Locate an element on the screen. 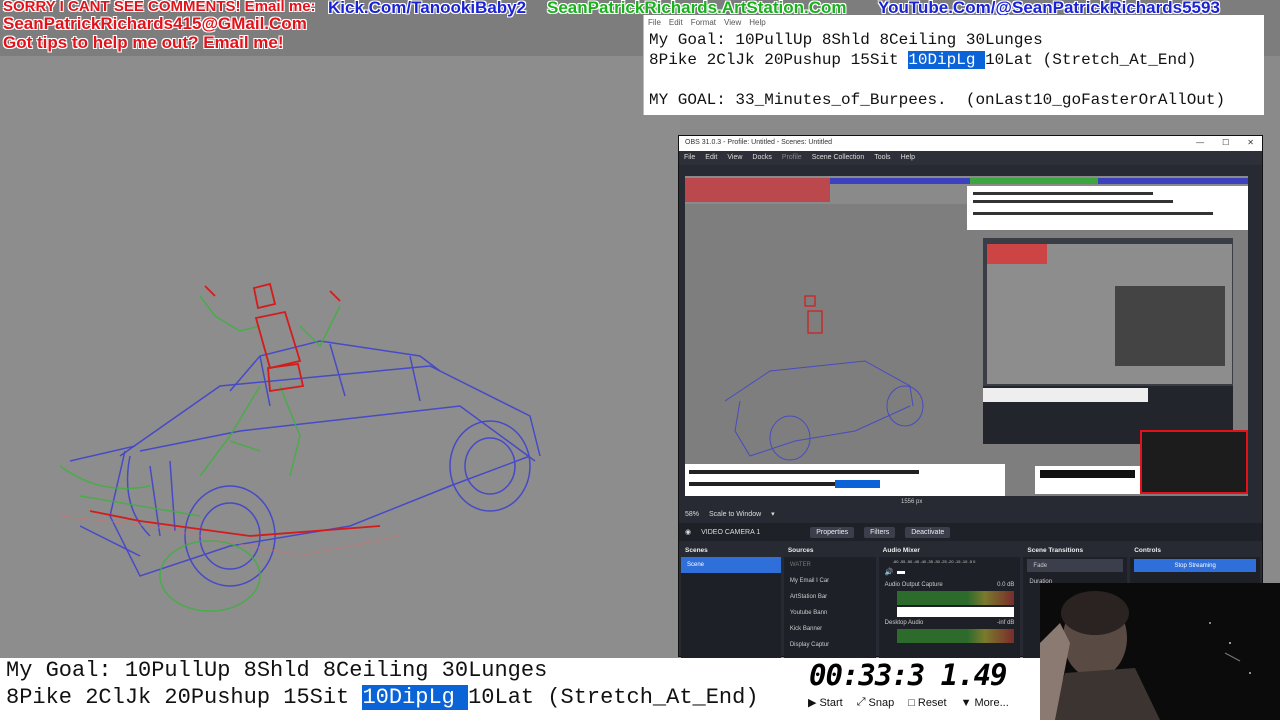  source-item: My Email I Car is located at coordinates (830, 581).